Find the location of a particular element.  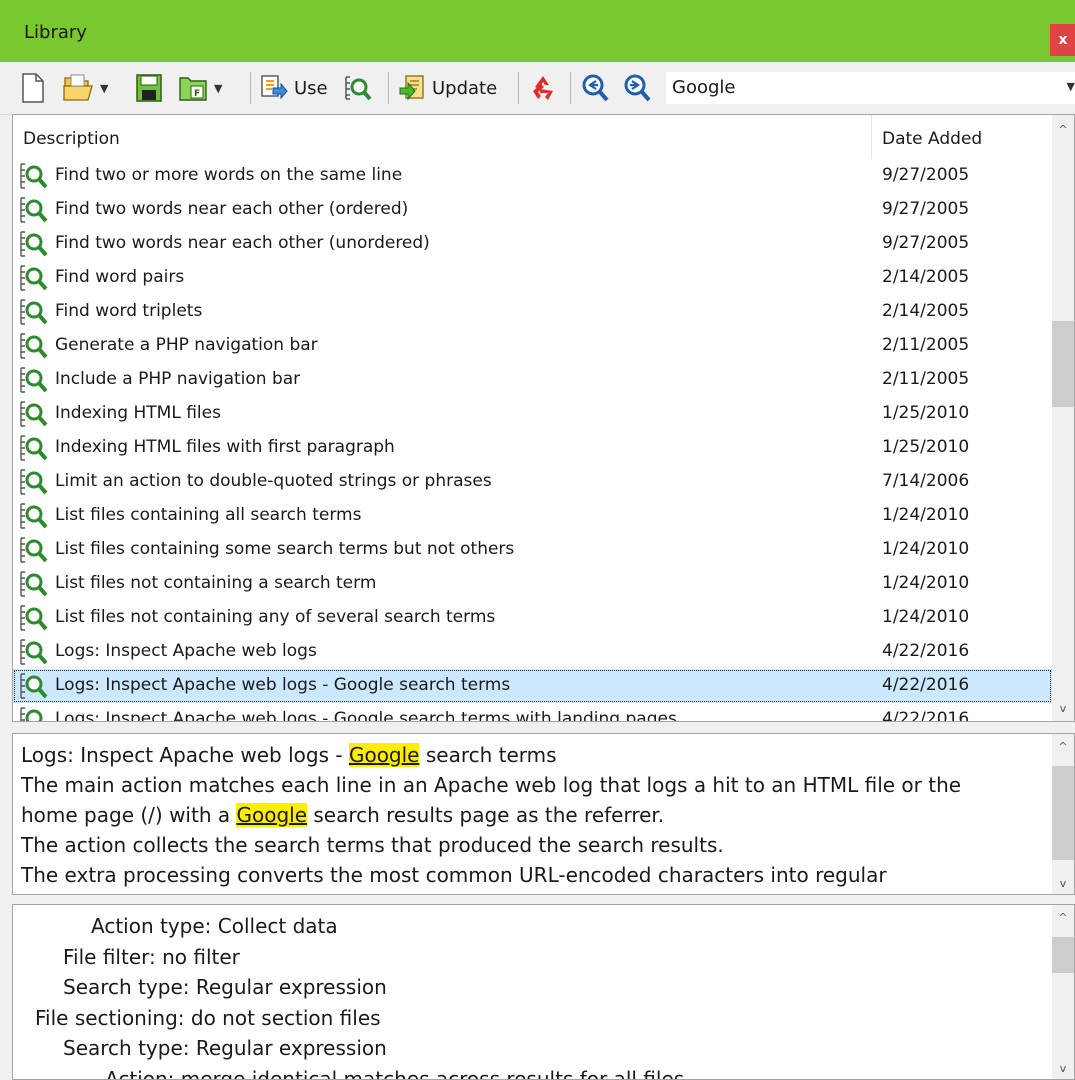

list-scrollbar: ^ v is located at coordinates (1063, 418).